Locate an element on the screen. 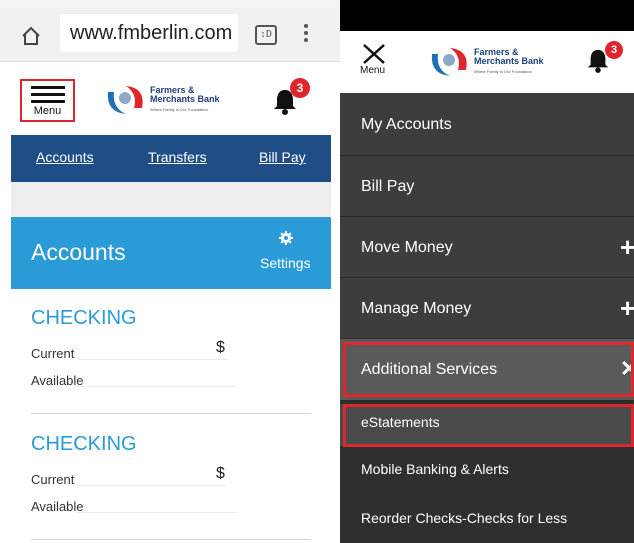  accounts-header: Accounts Settings is located at coordinates (171, 253).